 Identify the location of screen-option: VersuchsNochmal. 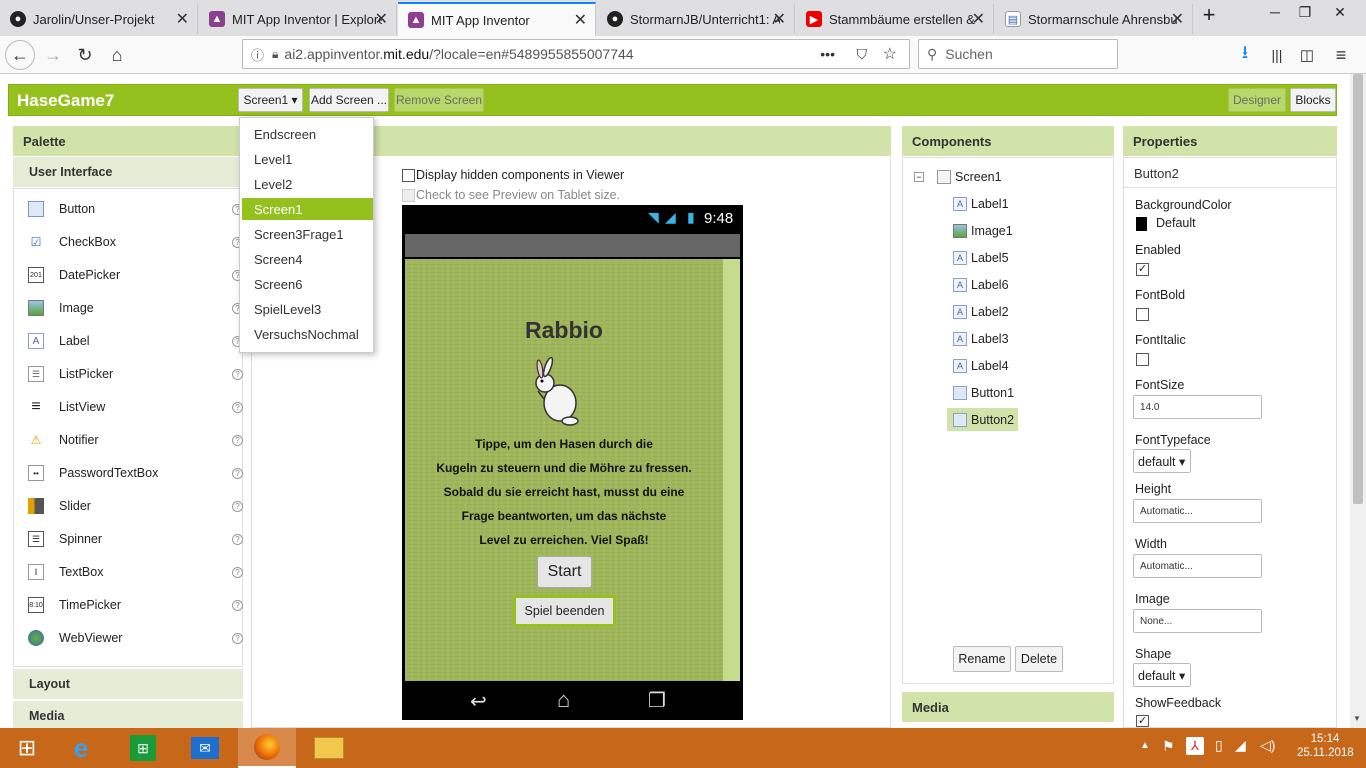
(307, 334).